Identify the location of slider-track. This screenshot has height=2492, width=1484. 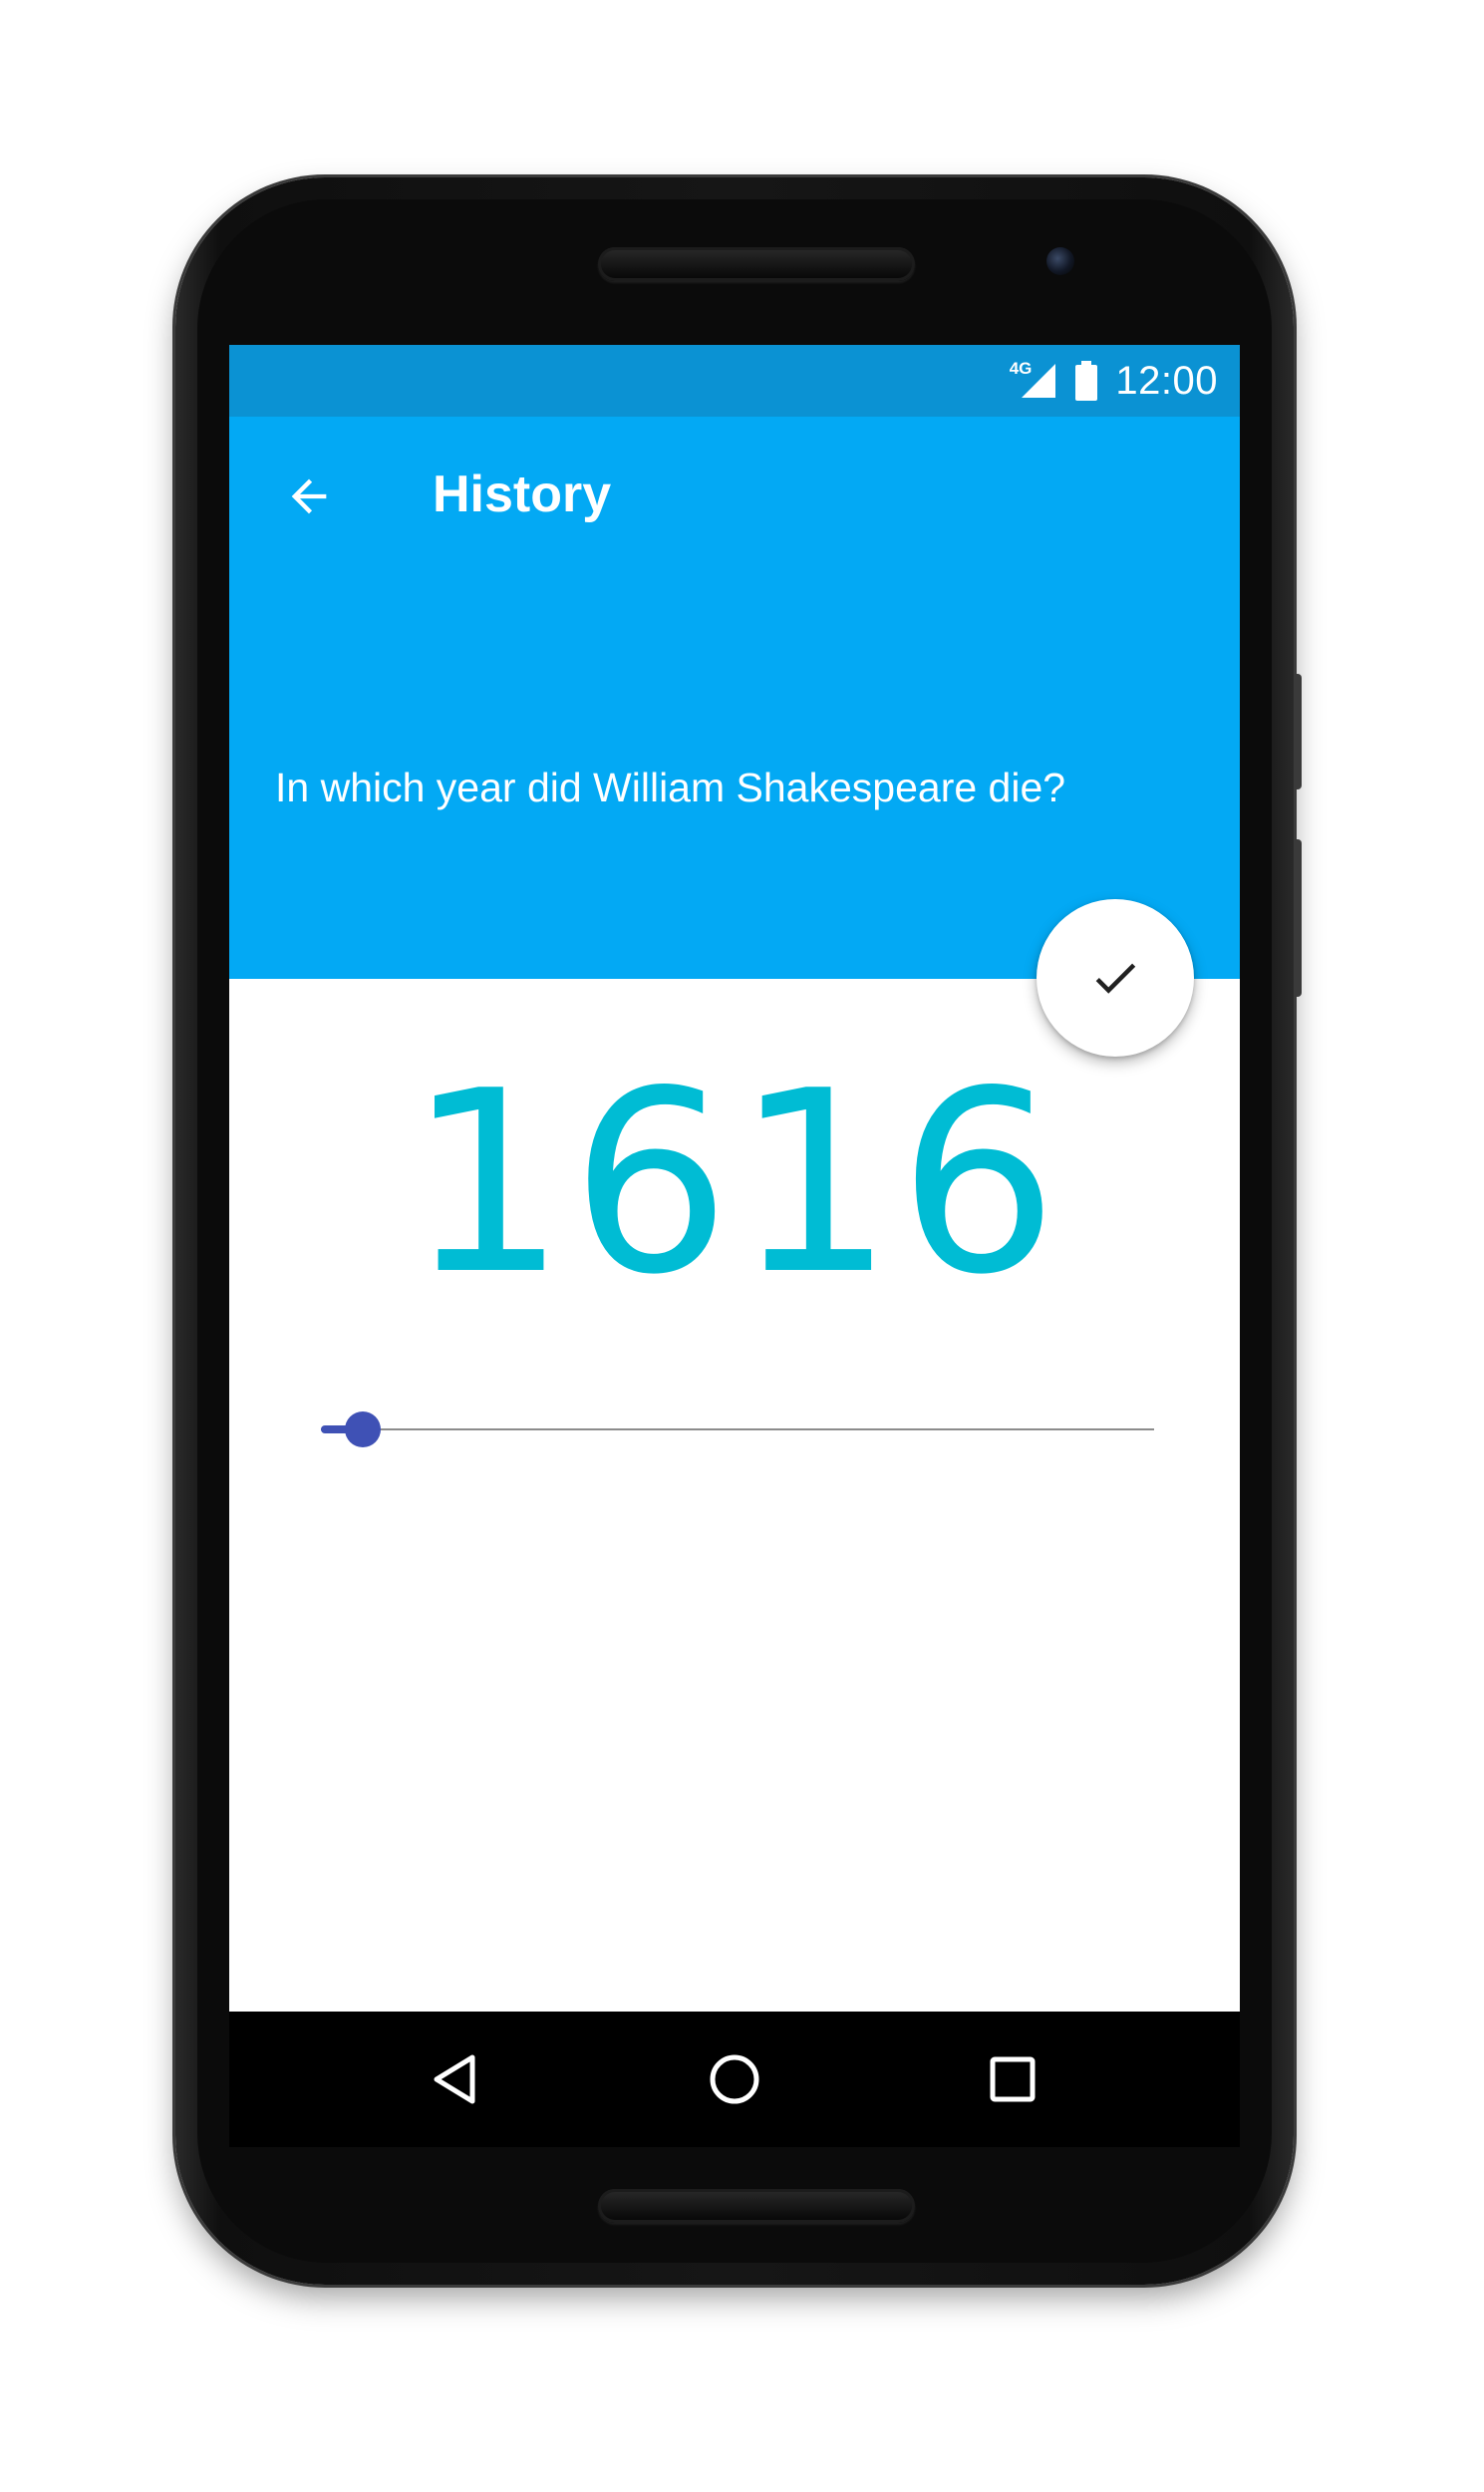
(737, 1429).